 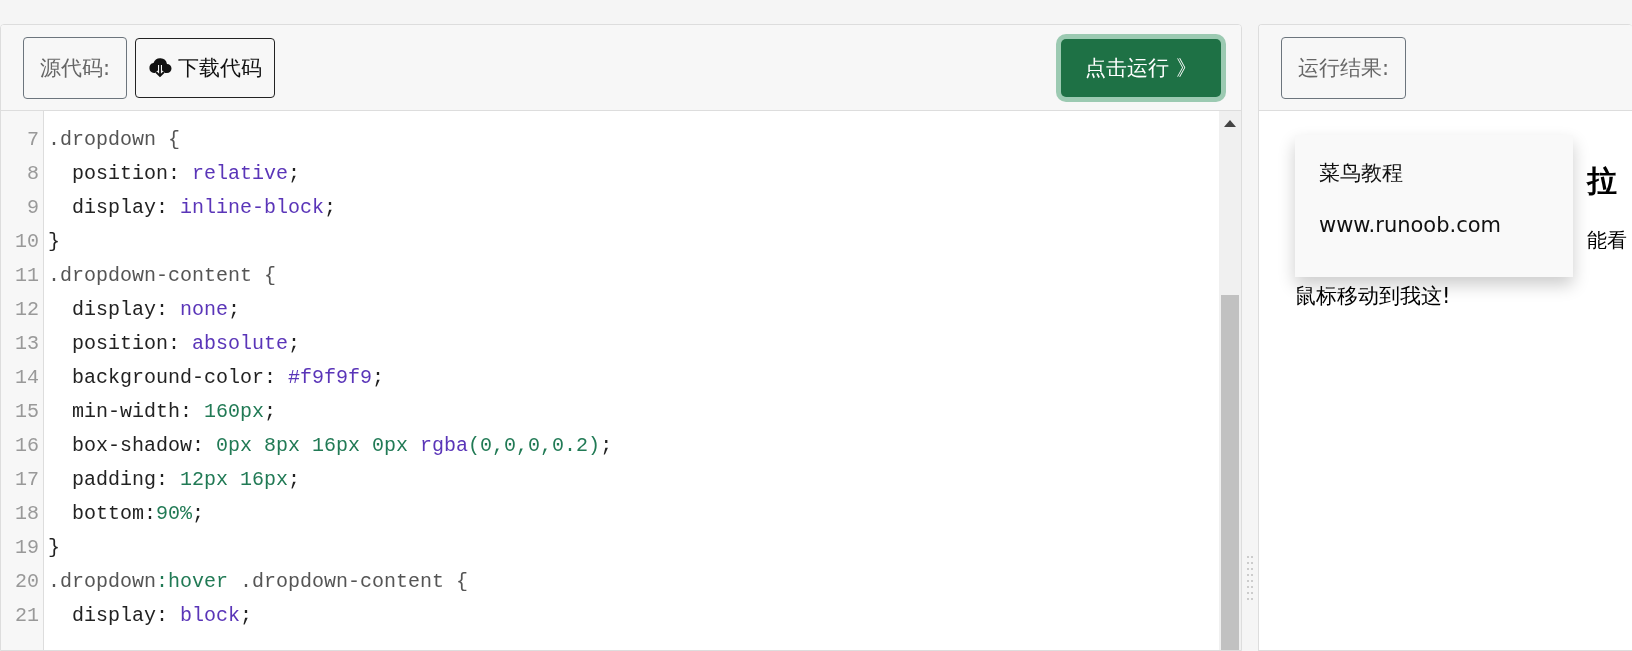 I want to click on line-number: 10, so click(x=27, y=242).